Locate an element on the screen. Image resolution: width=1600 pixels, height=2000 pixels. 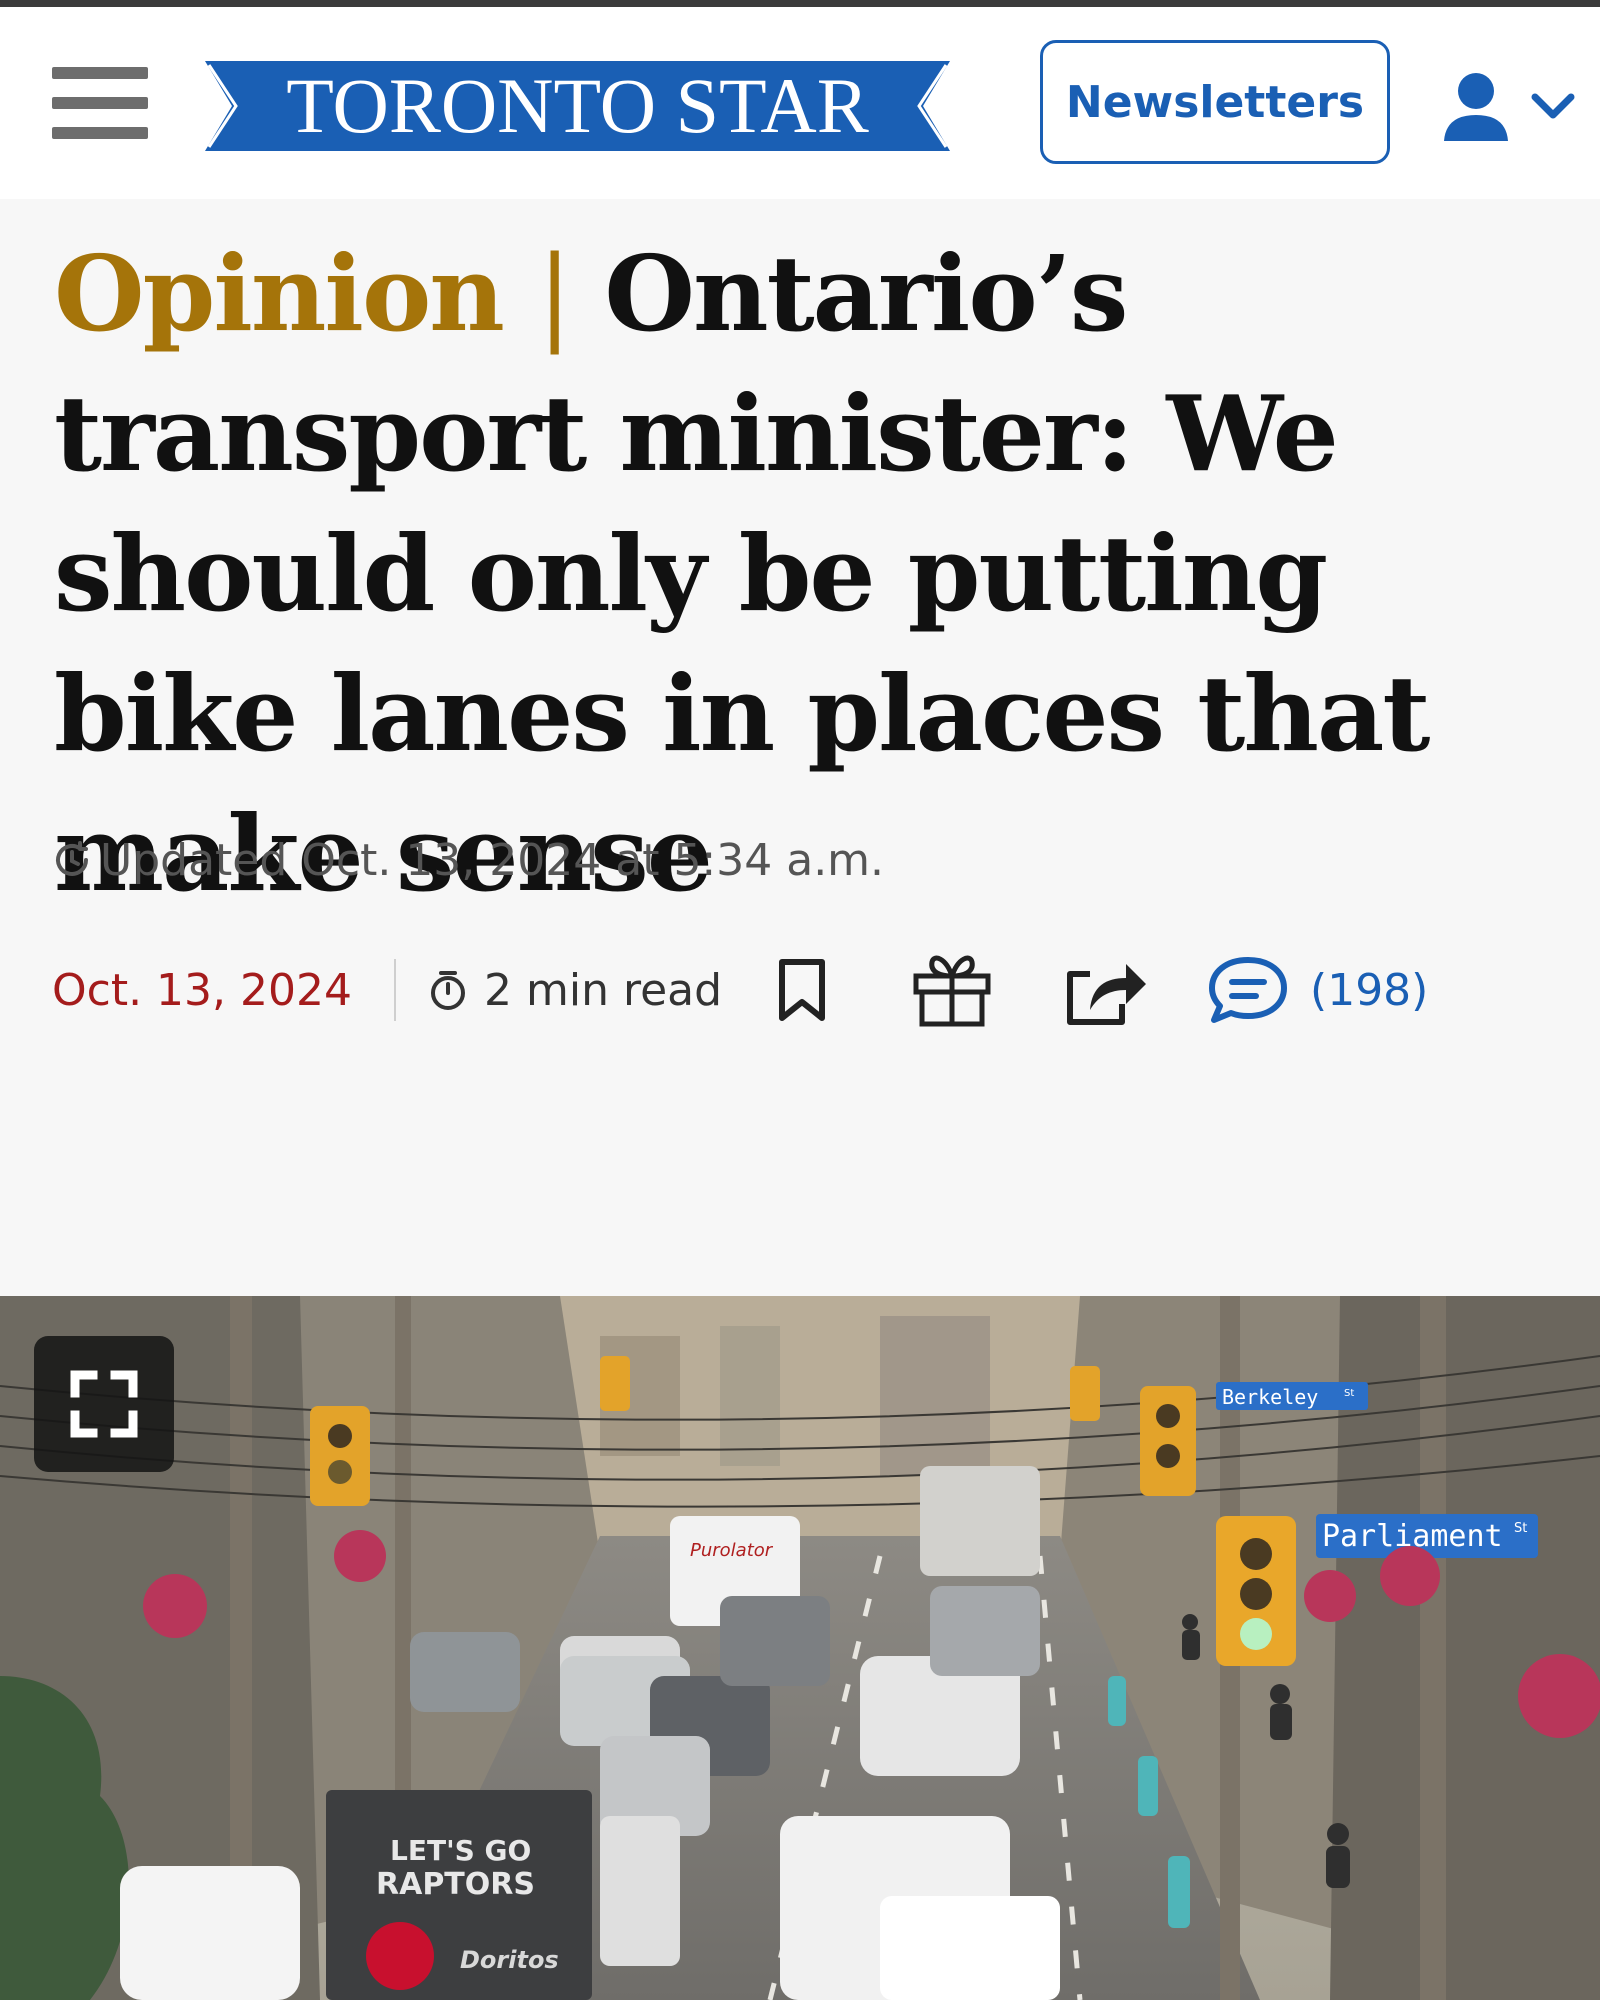
bookmark-button is located at coordinates (802, 990).